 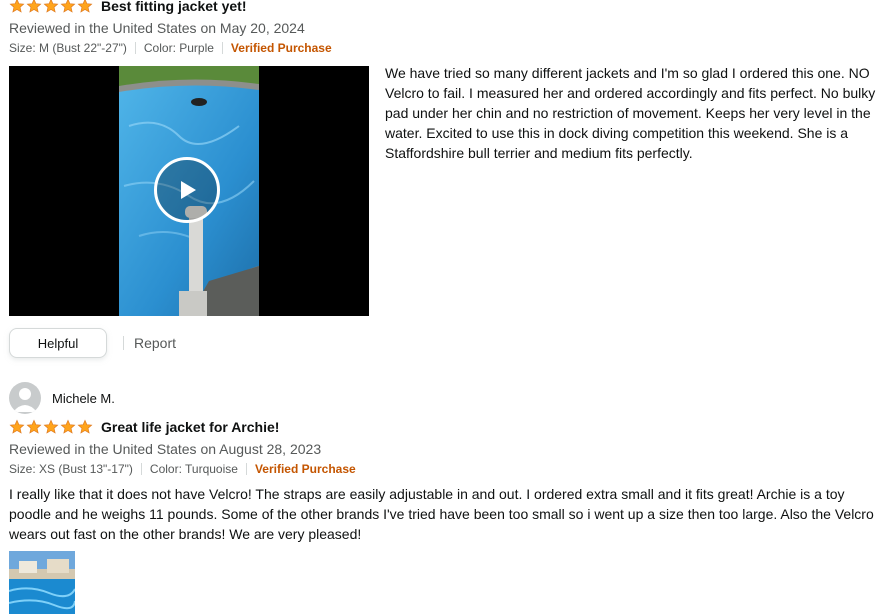 I want to click on play-button, so click(x=187, y=190).